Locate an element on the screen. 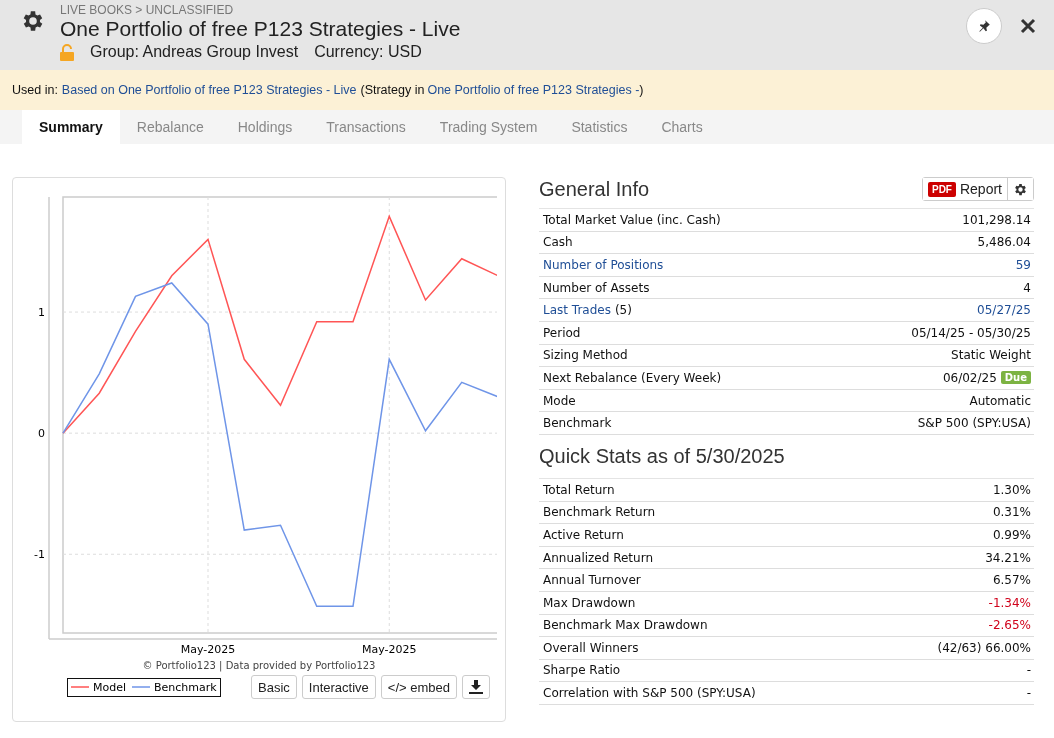  gear-icon is located at coordinates (1020, 189).